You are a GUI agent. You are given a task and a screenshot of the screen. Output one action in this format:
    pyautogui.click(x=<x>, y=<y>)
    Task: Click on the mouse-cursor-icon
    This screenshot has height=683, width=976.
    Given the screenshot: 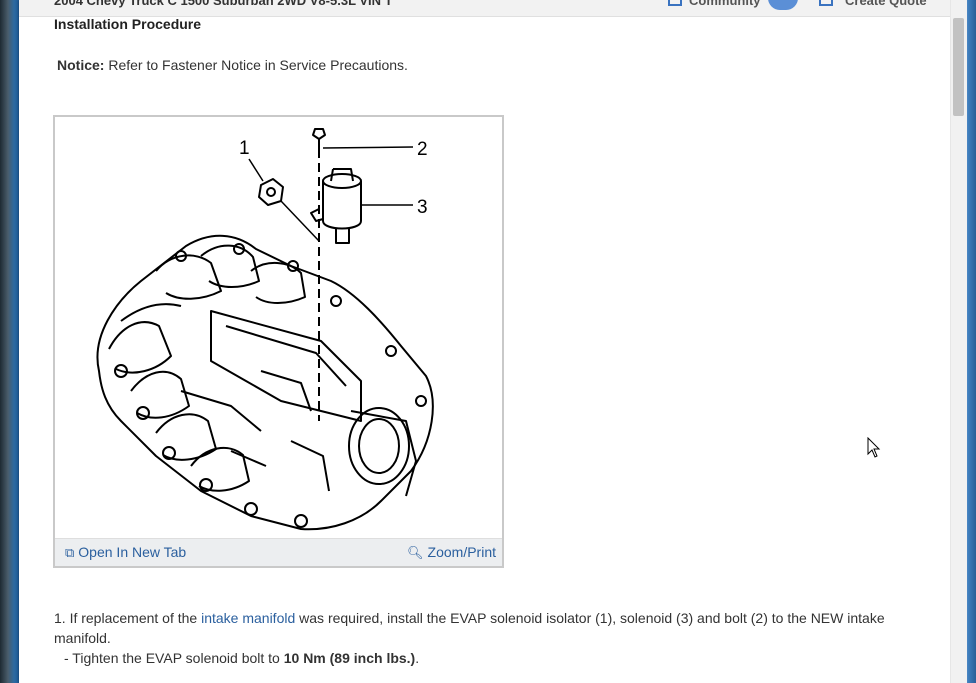 What is the action you would take?
    pyautogui.click(x=874, y=447)
    